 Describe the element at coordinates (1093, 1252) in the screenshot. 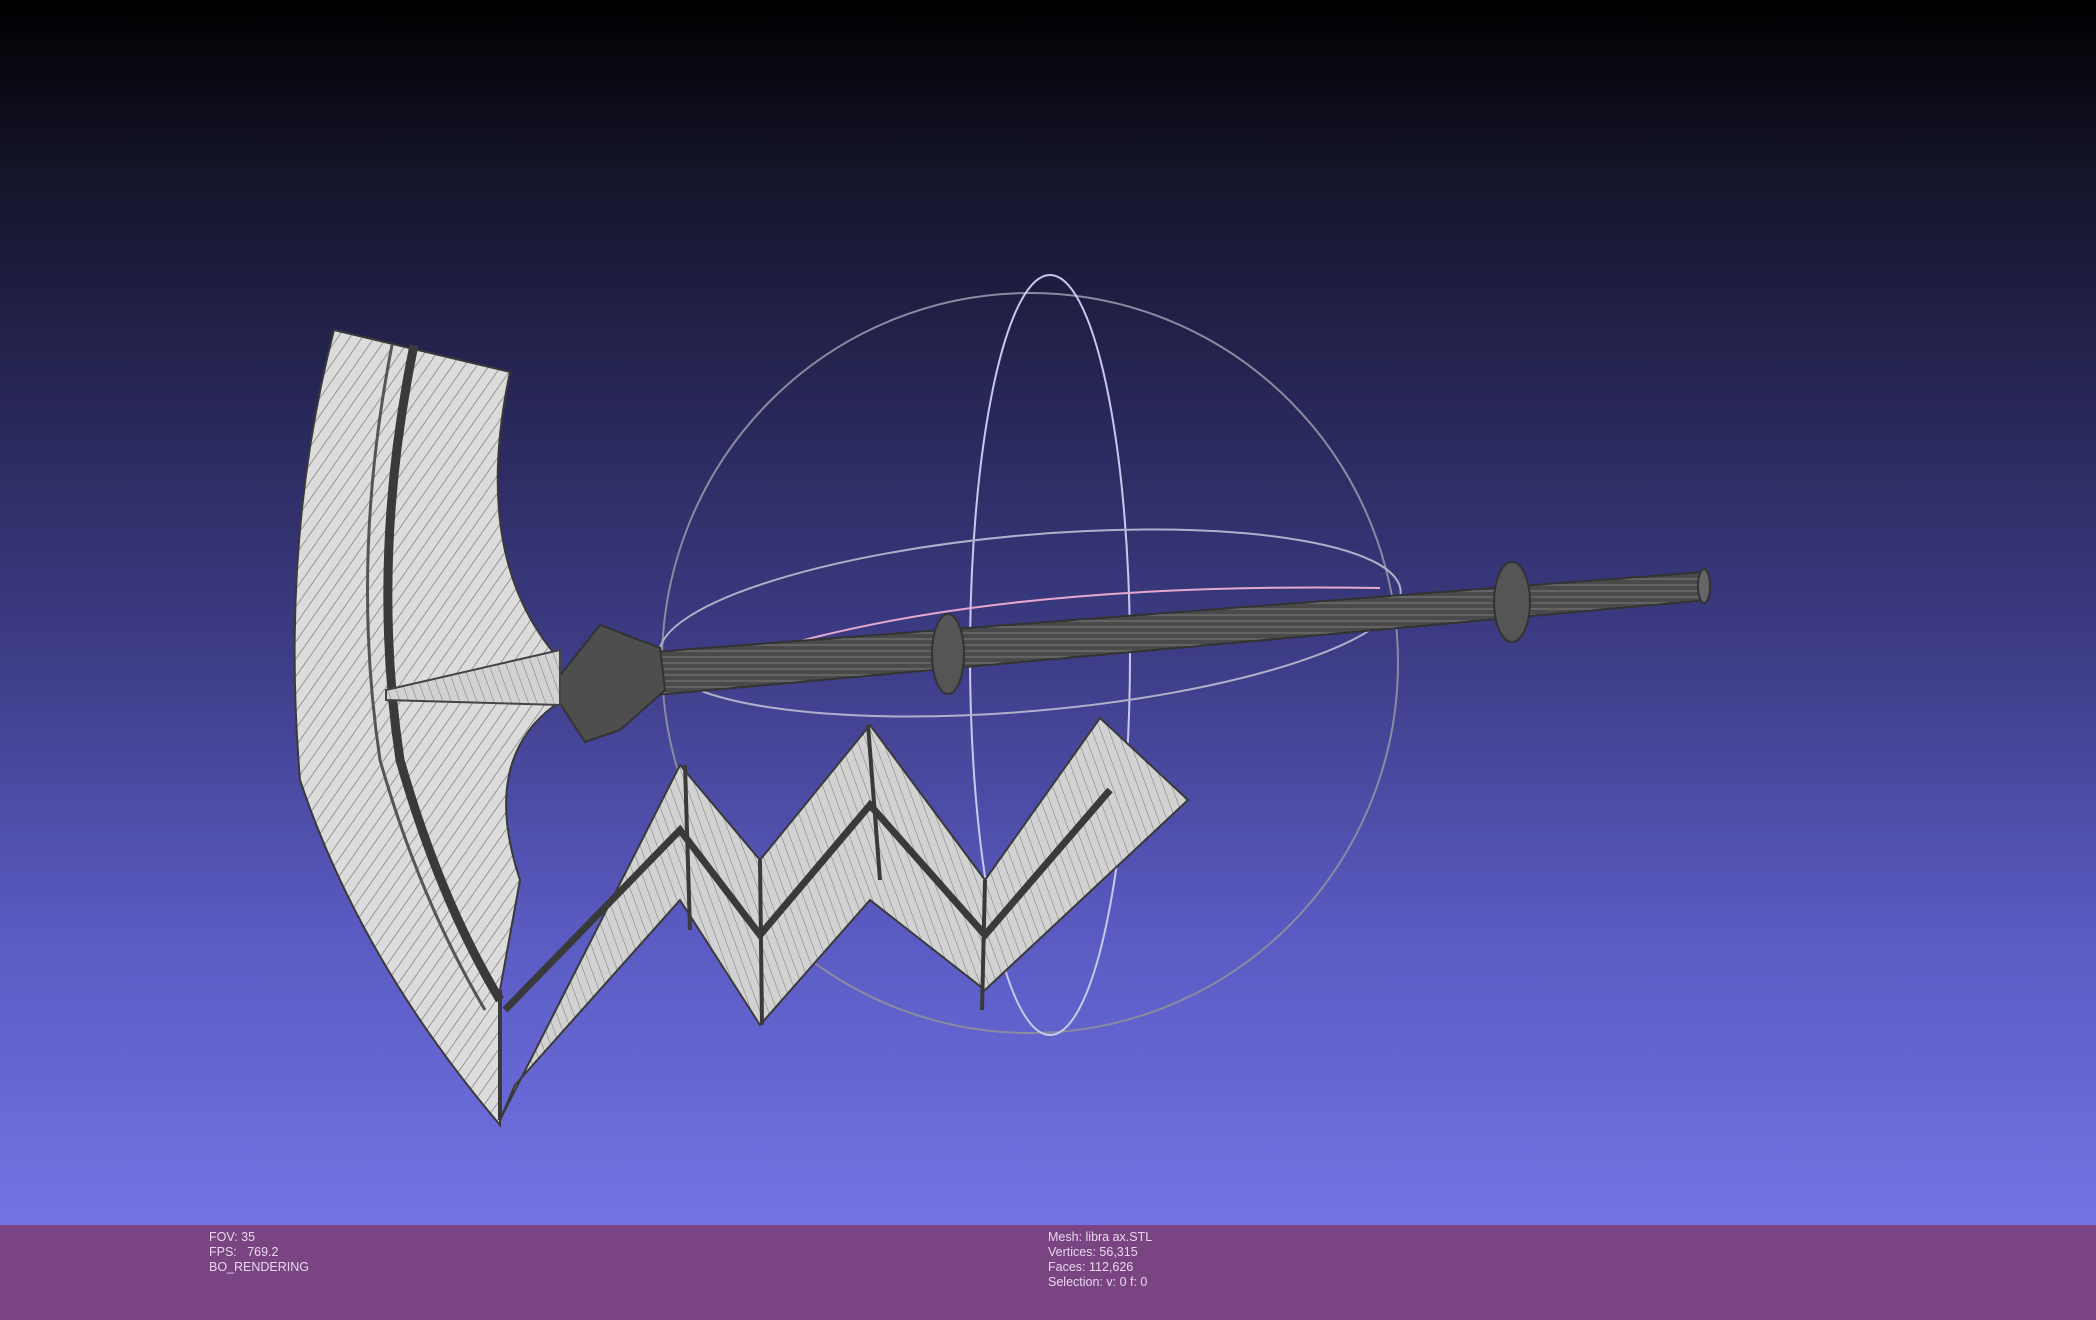

I see `vertices-label: Vertices: 56,315` at that location.